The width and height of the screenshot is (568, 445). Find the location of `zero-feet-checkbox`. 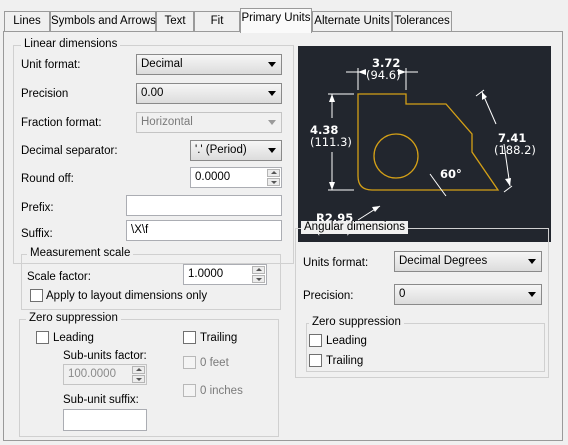

zero-feet-checkbox is located at coordinates (189, 362).